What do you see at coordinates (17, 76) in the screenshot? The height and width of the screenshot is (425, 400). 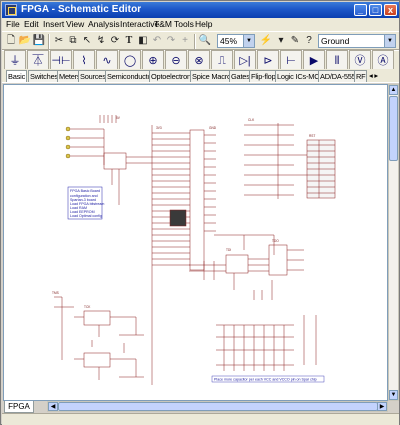 I see `tab-basic: Basic` at bounding box center [17, 76].